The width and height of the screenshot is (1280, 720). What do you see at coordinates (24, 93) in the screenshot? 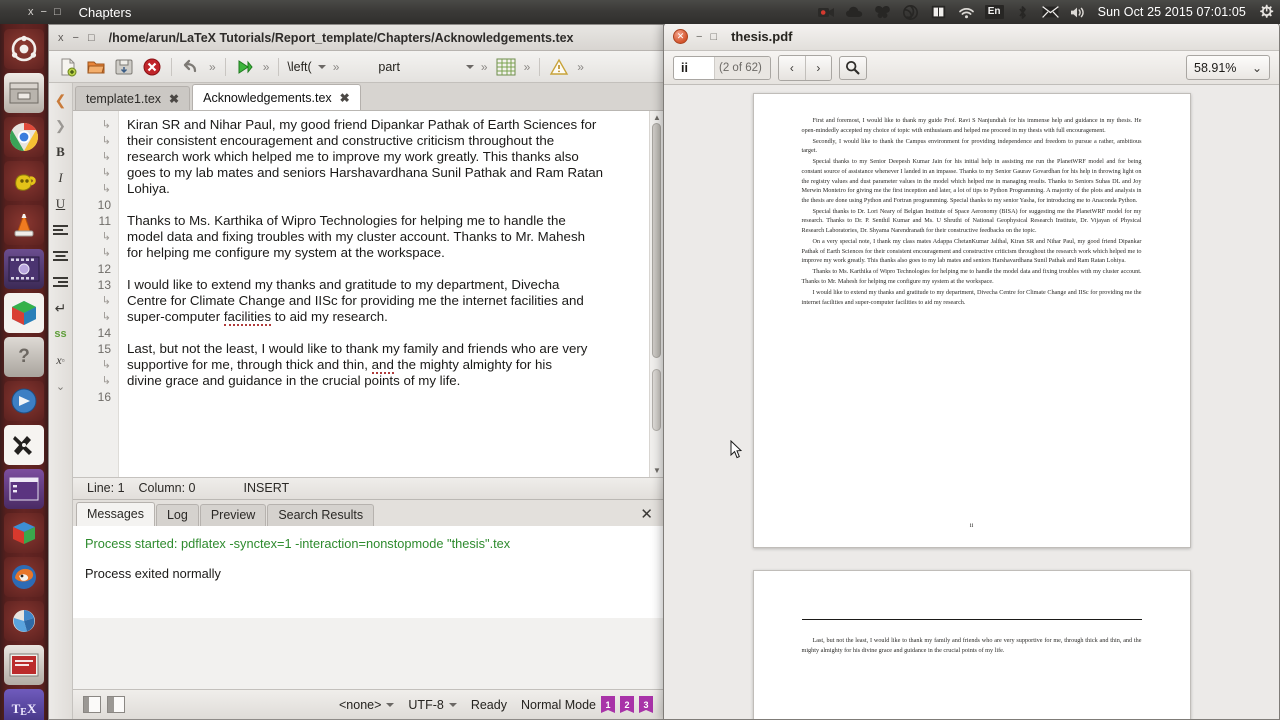
I see `launcher-item-files-nautilus-icon` at bounding box center [24, 93].